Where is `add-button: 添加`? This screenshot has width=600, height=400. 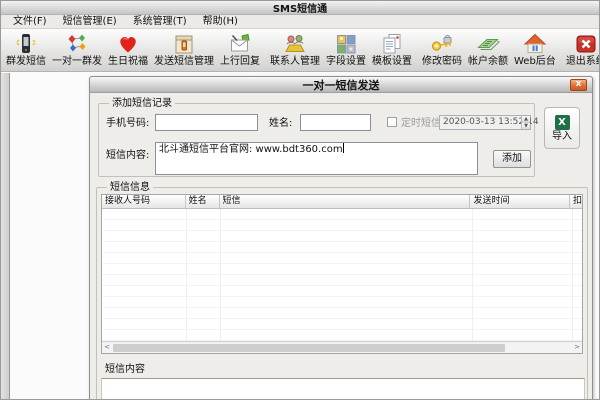
add-button: 添加 is located at coordinates (512, 159).